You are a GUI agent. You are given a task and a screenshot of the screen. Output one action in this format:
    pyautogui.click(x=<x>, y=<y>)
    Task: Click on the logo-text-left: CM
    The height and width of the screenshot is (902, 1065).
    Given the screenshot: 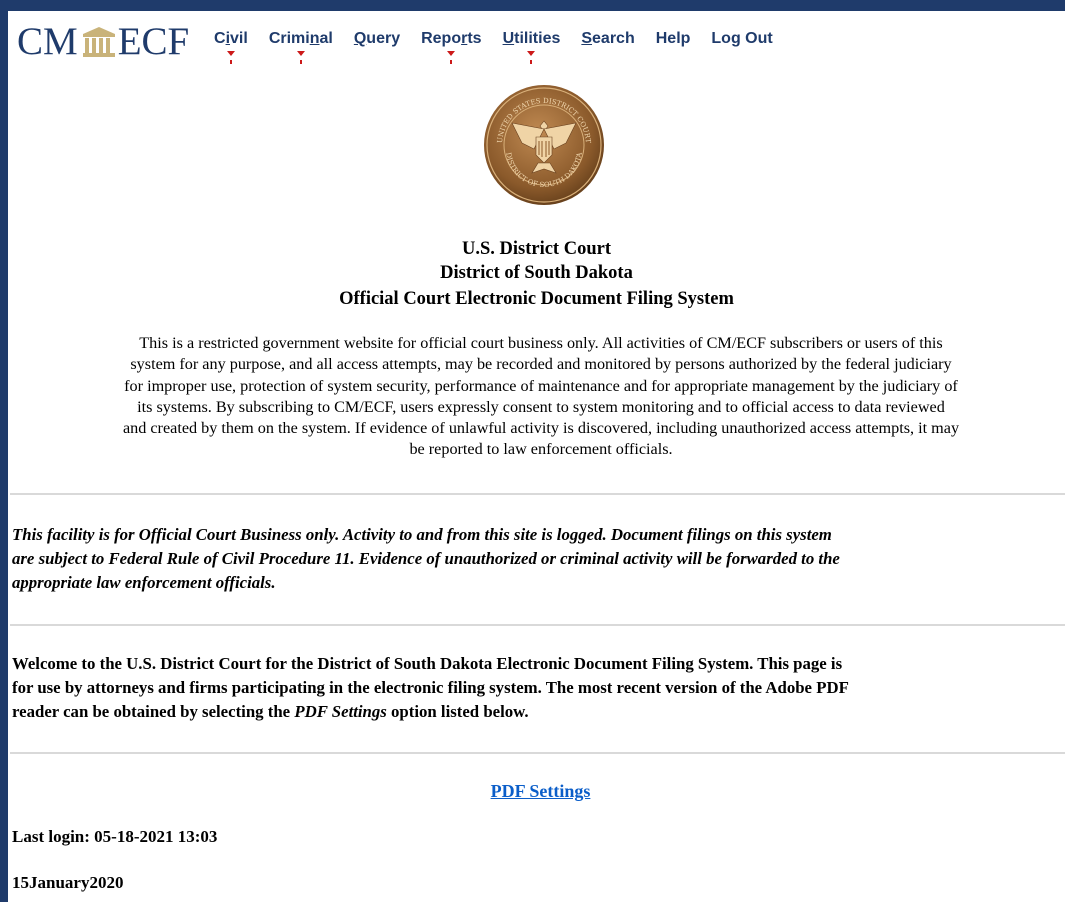 What is the action you would take?
    pyautogui.click(x=47, y=41)
    